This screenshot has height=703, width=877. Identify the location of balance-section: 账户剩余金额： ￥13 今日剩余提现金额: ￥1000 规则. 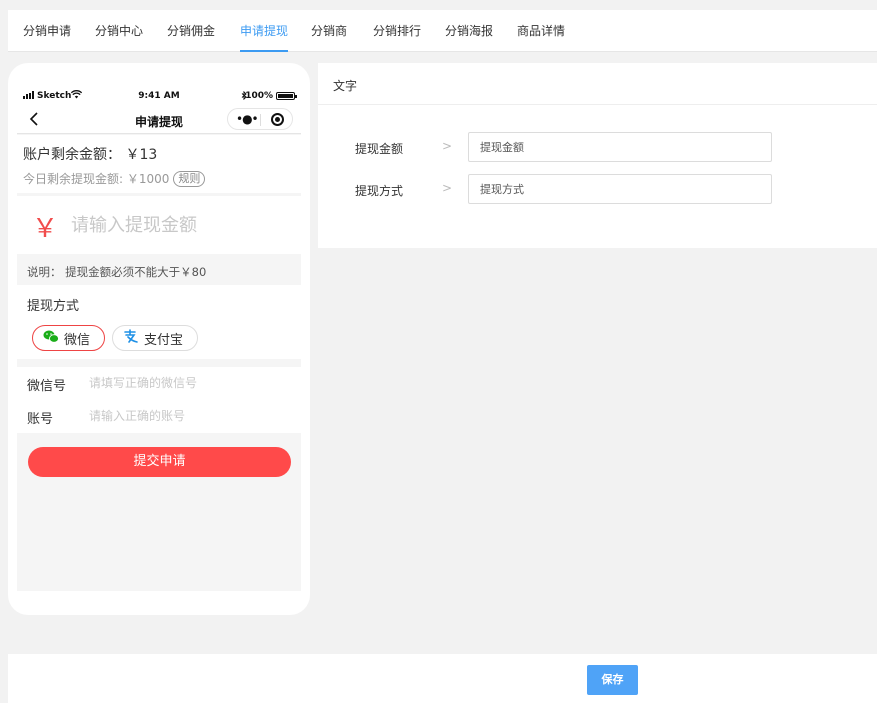
(159, 164).